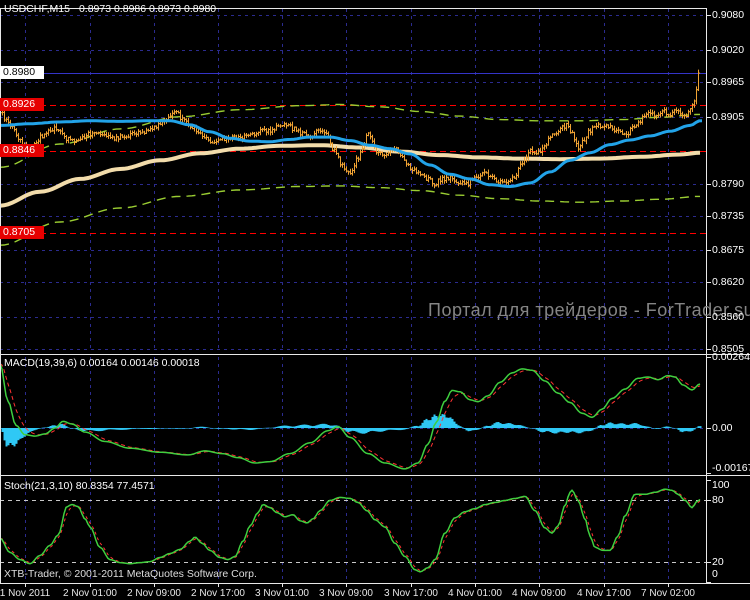  Describe the element at coordinates (728, 50) in the screenshot. I see `price-axis-label: 0.9020` at that location.